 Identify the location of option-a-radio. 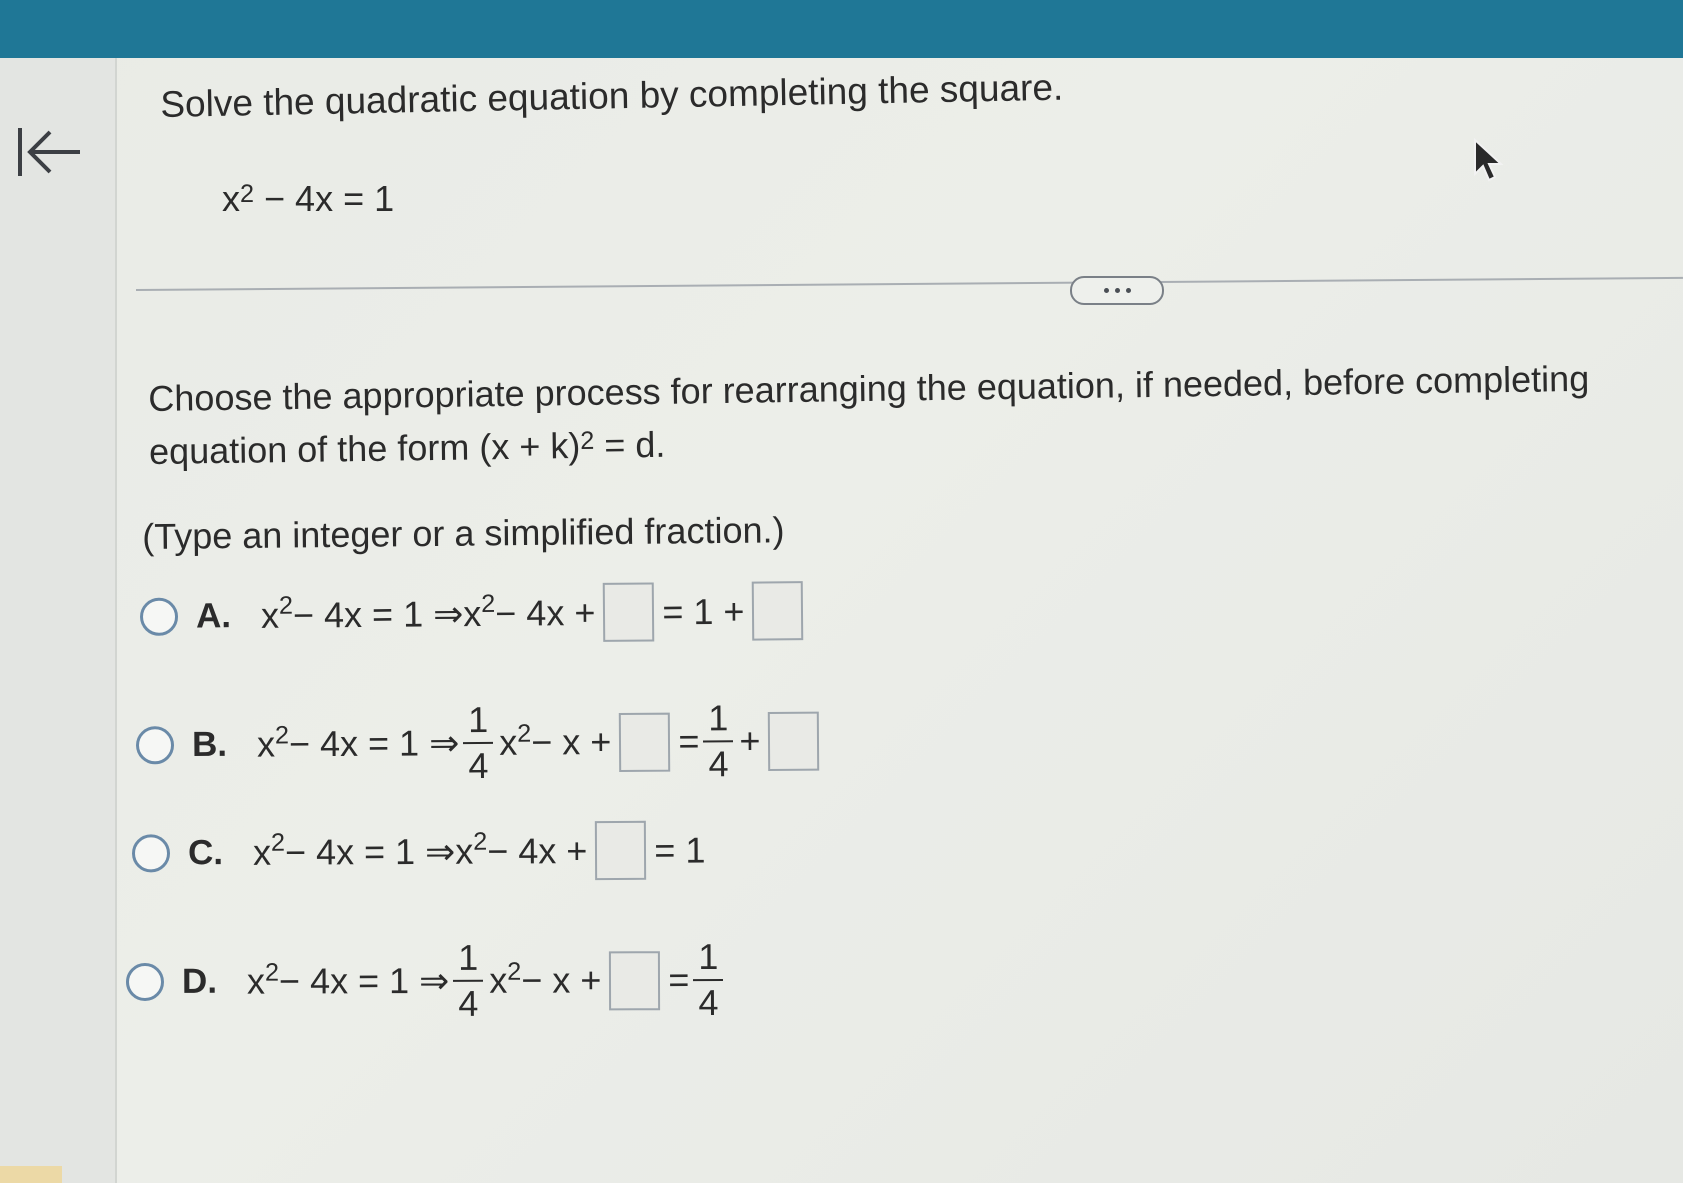
(159, 616).